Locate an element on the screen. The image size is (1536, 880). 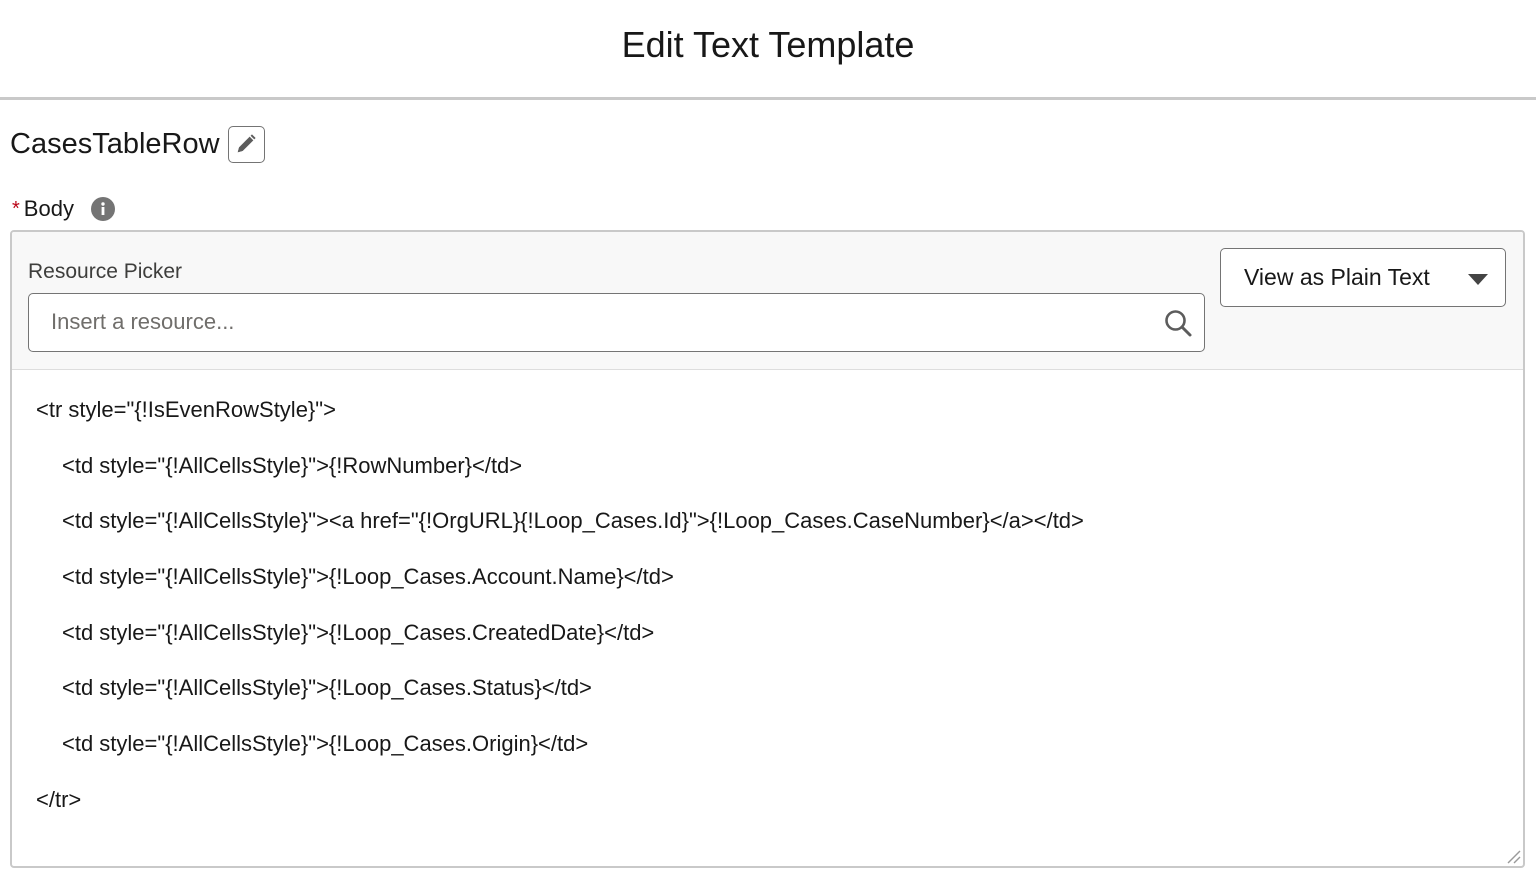
resource-api-name: CasesTableRow is located at coordinates (115, 143).